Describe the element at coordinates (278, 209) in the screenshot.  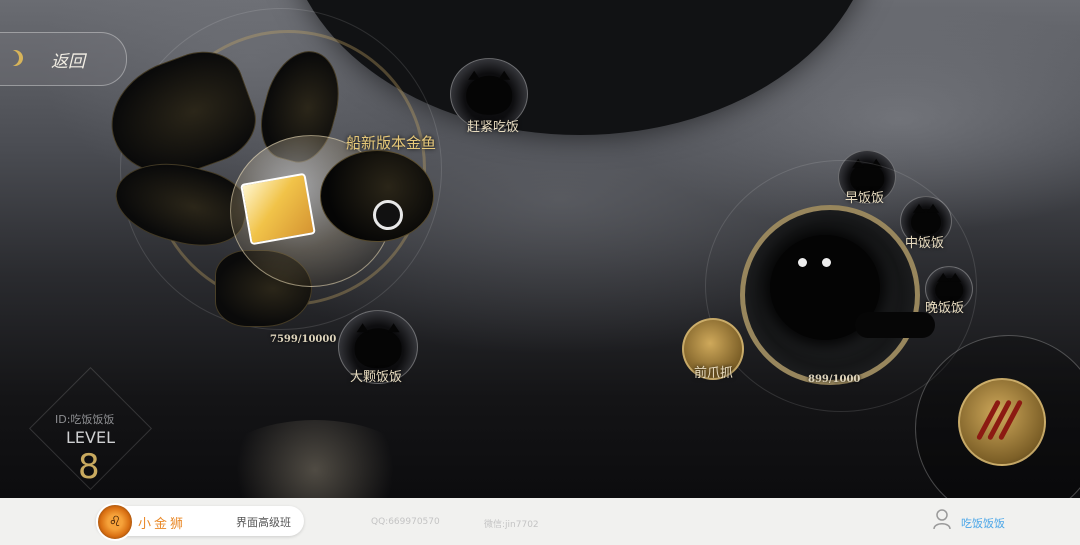
I see `gift-box-icon` at that location.